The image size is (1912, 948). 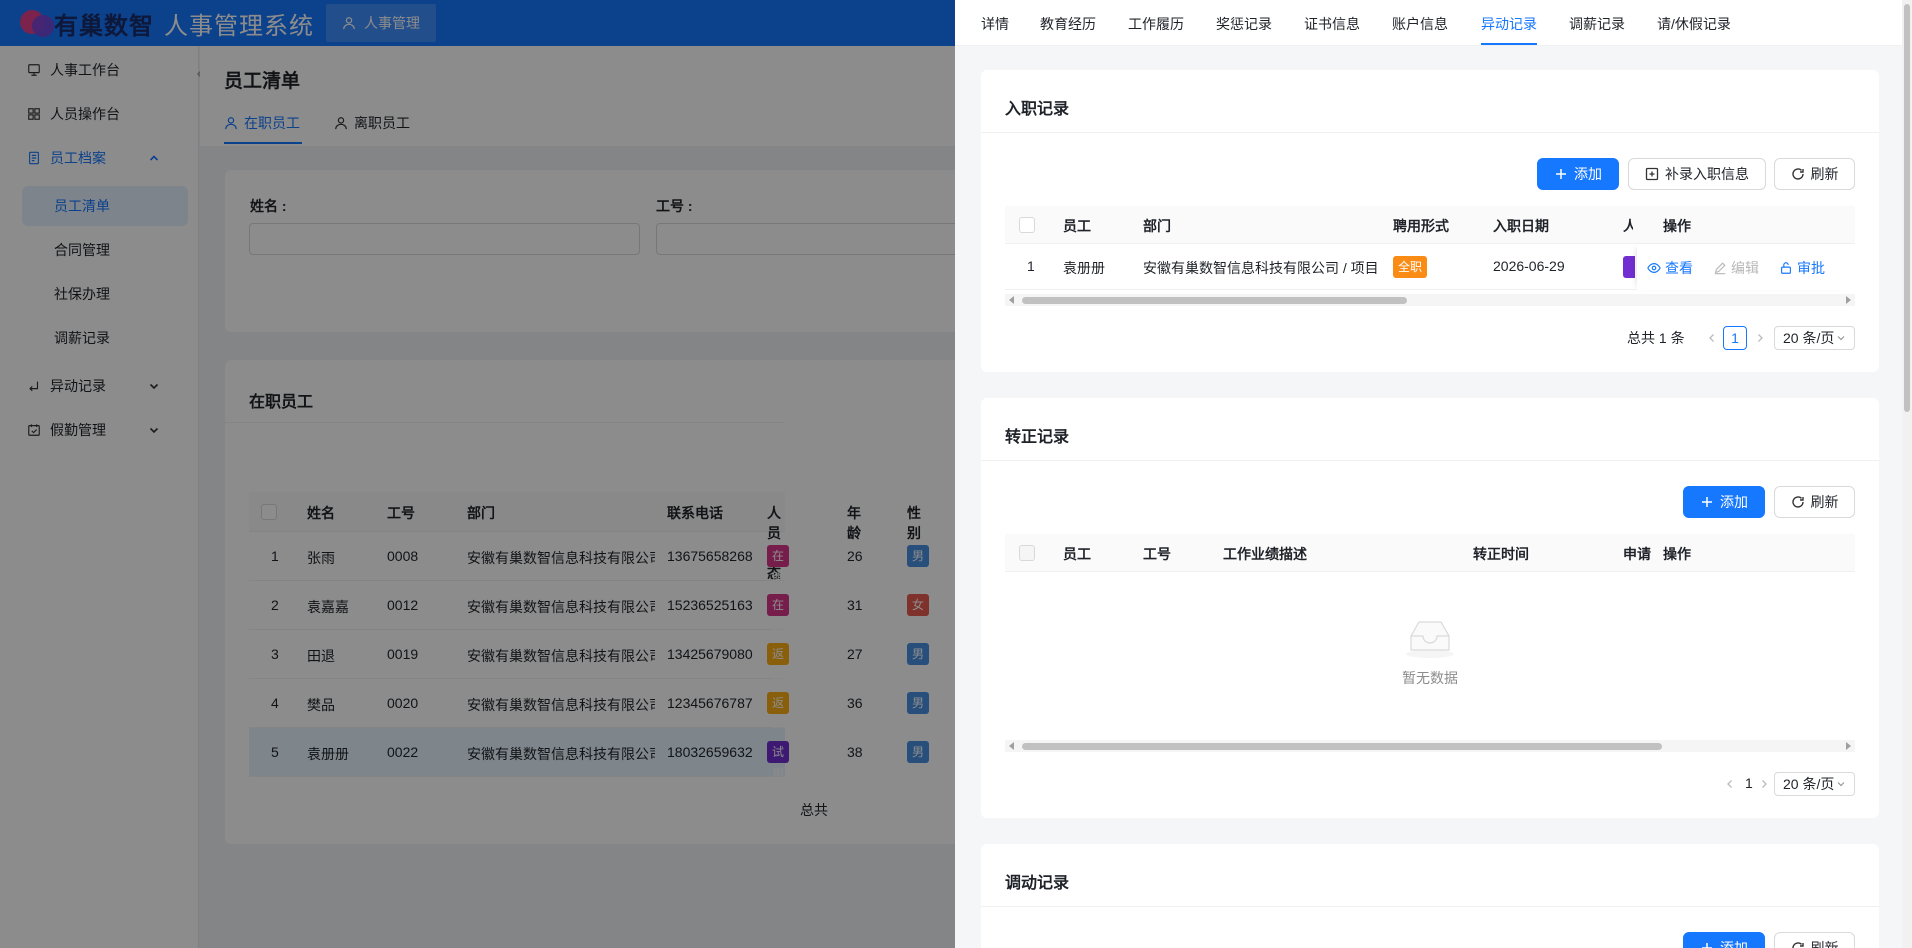 I want to click on tab-work-history: 工作履历, so click(x=1156, y=24).